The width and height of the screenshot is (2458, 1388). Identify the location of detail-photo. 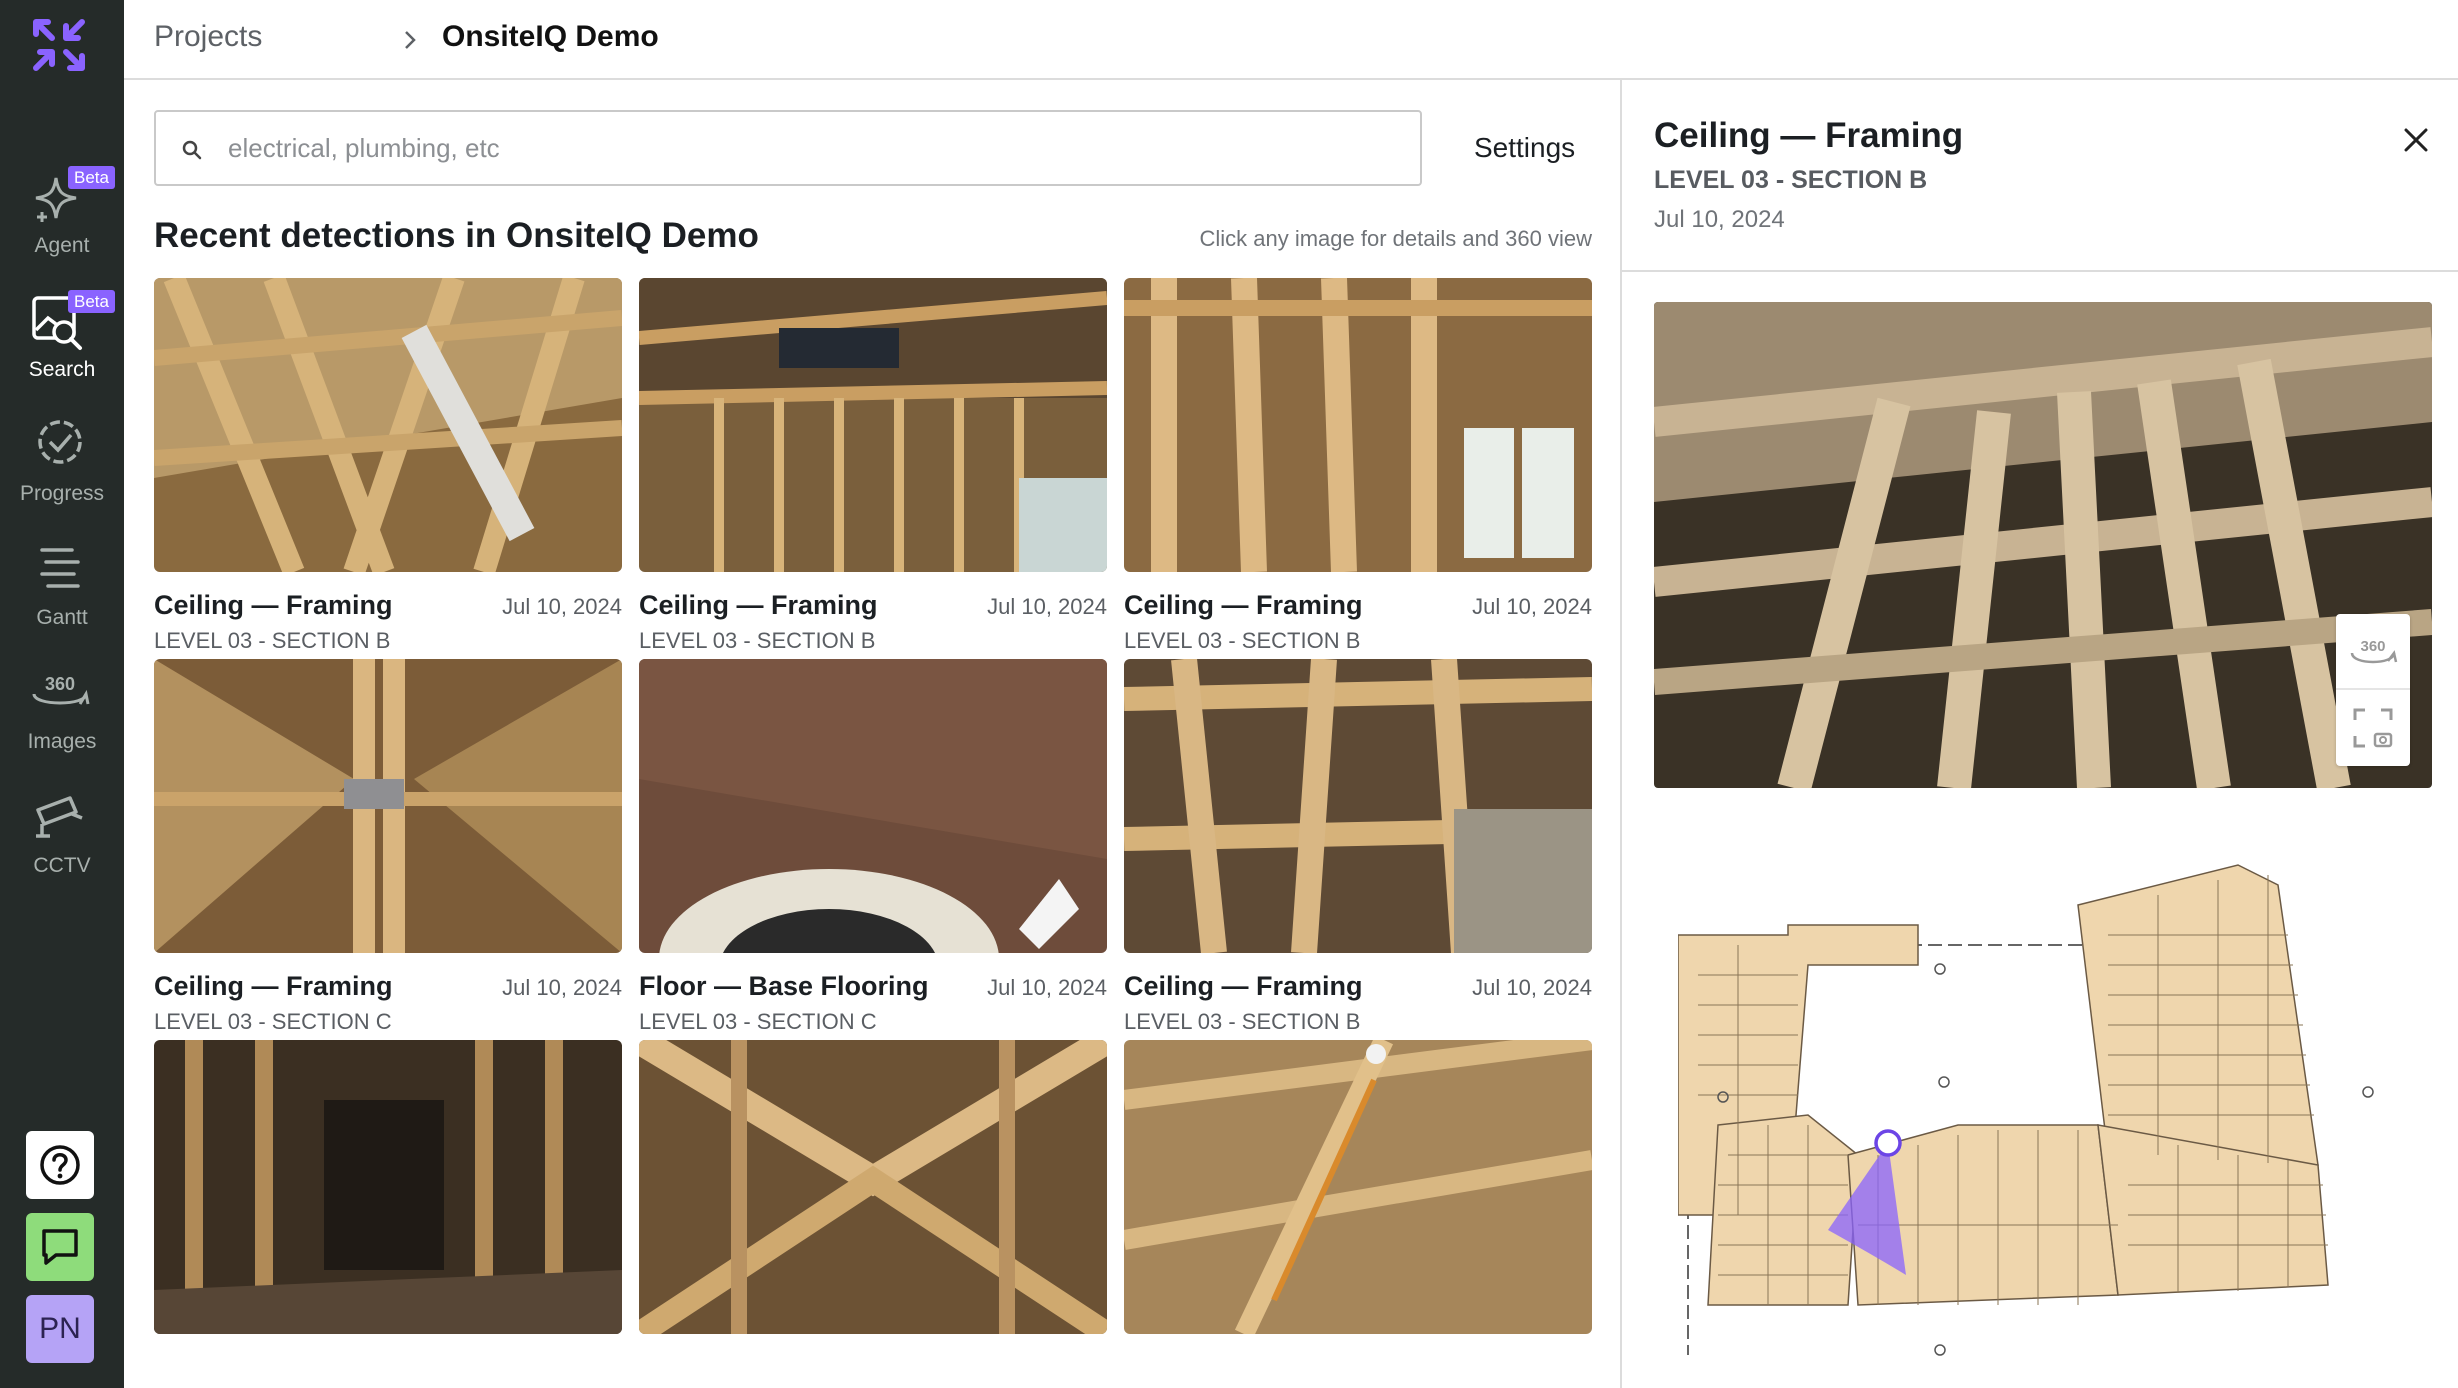
(2043, 545).